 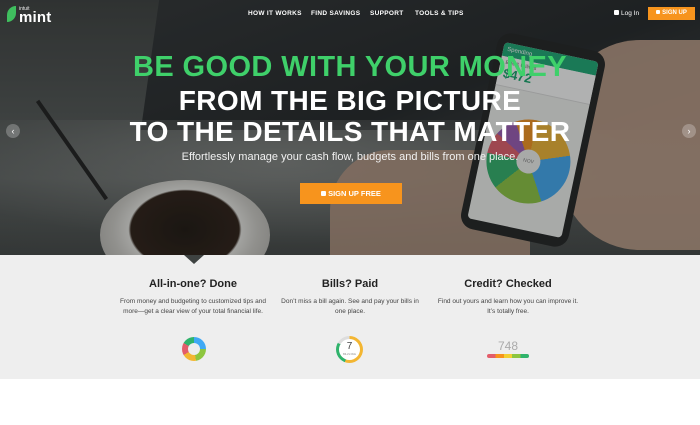 I want to click on signup-label: SIGN UP, so click(x=674, y=13).